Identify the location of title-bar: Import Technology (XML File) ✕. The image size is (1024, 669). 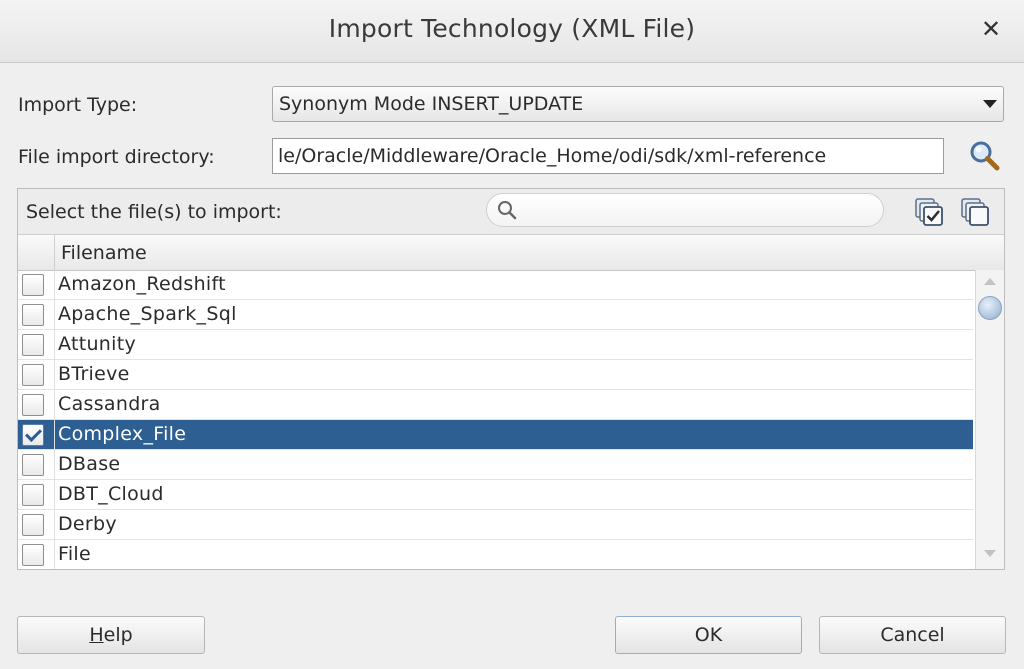
(512, 31).